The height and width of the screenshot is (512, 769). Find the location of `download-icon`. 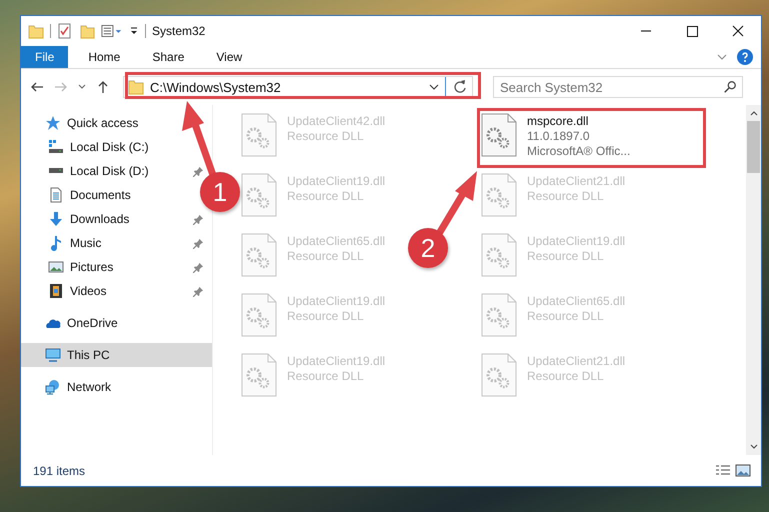

download-icon is located at coordinates (56, 219).